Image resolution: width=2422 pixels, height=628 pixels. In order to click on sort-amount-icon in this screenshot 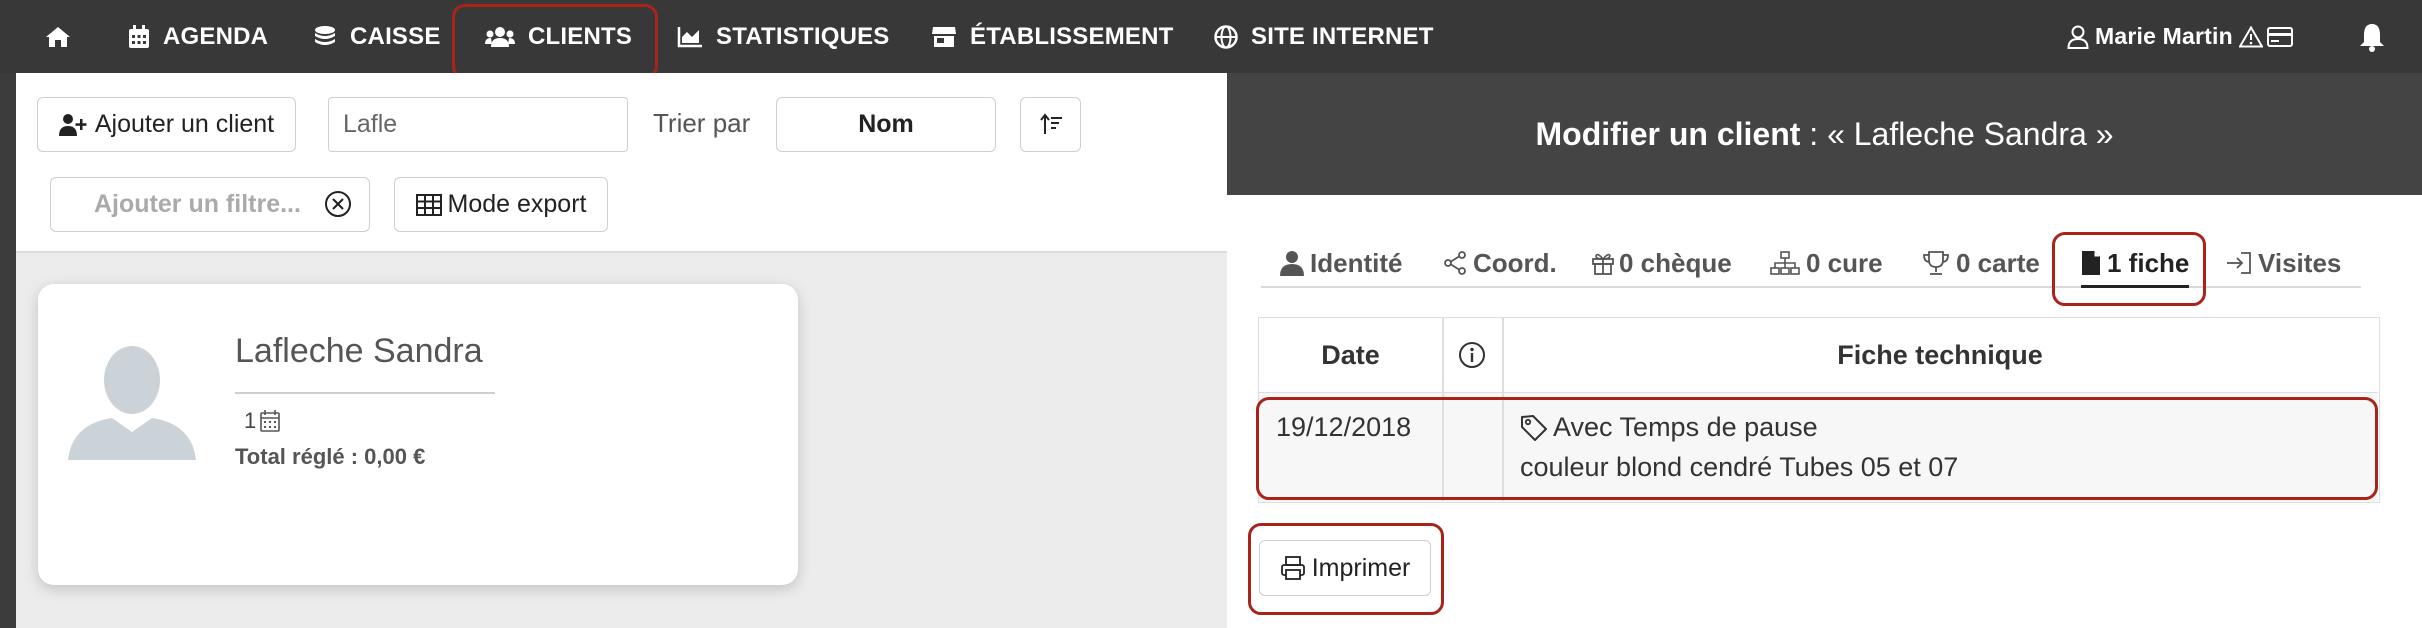, I will do `click(1051, 124)`.